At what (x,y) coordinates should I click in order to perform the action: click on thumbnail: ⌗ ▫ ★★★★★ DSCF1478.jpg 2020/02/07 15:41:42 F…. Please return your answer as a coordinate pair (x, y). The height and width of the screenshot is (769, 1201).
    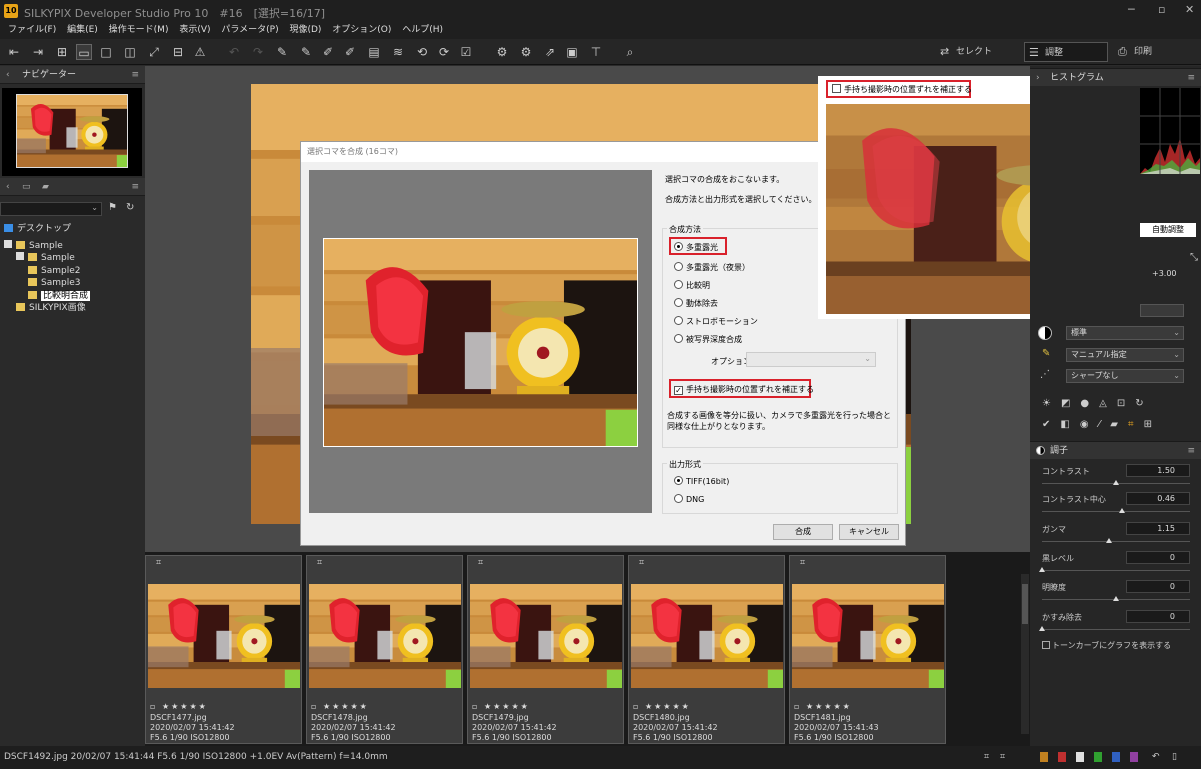
    Looking at the image, I should click on (384, 649).